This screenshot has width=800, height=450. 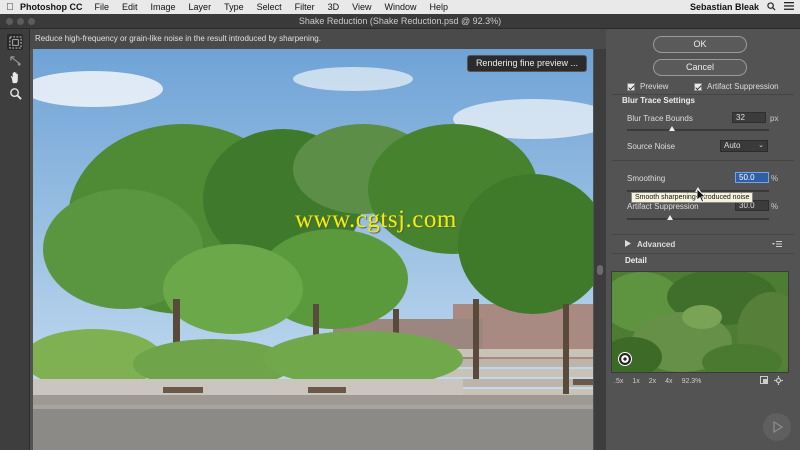 What do you see at coordinates (376, 219) in the screenshot?
I see `watermark-text: www.cgtsj.com` at bounding box center [376, 219].